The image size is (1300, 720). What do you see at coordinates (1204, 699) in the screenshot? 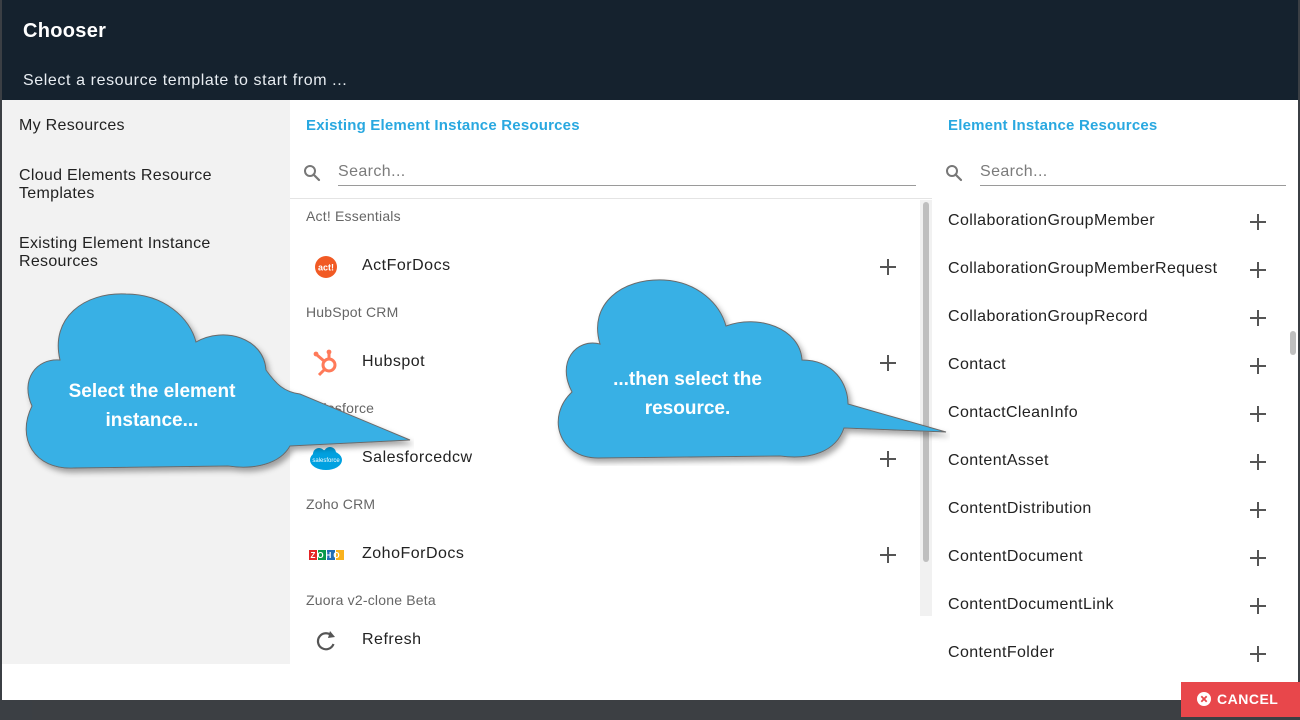
I see `close-icon` at bounding box center [1204, 699].